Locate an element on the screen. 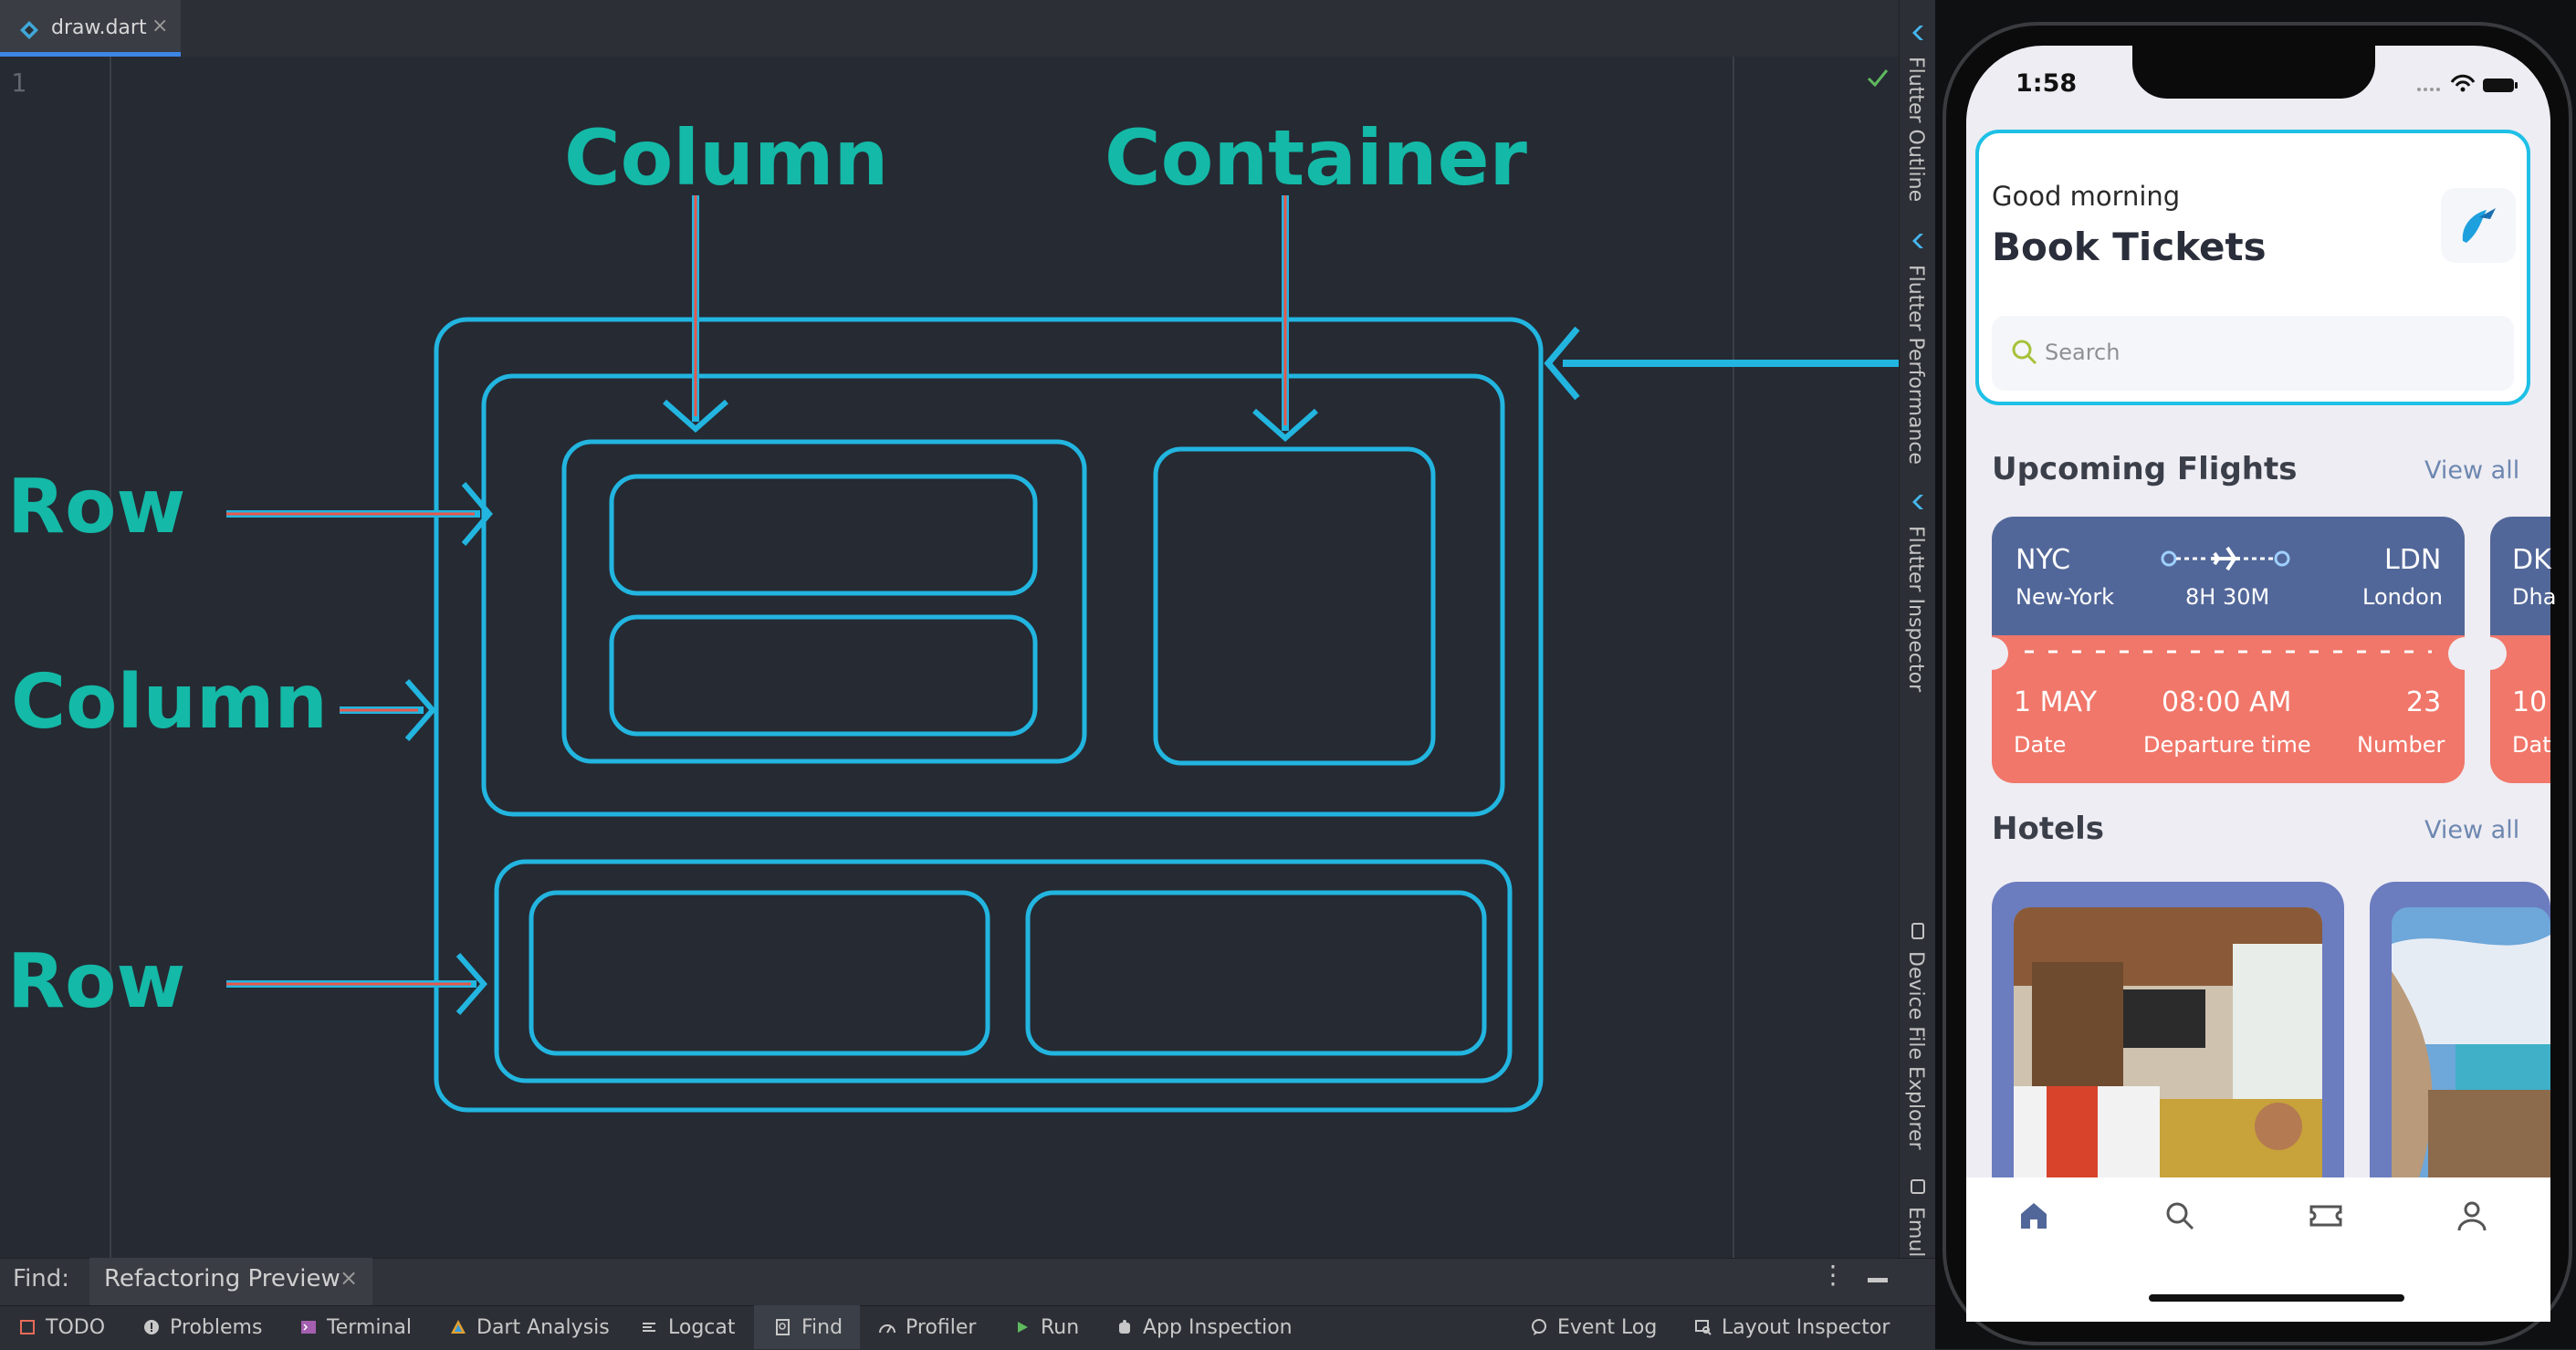 The image size is (2576, 1350). arrow-container-top is located at coordinates (1285, 319).